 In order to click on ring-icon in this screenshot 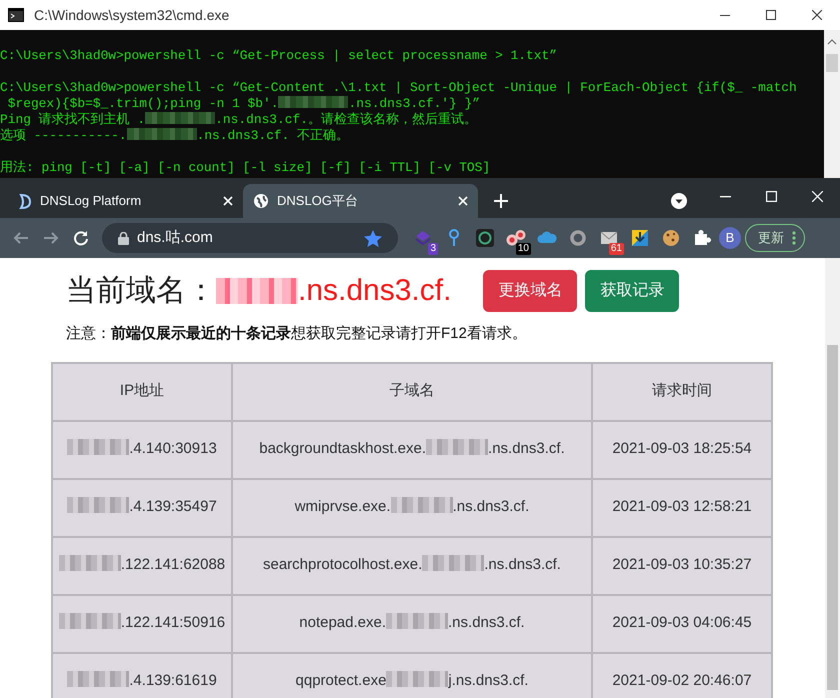, I will do `click(485, 238)`.